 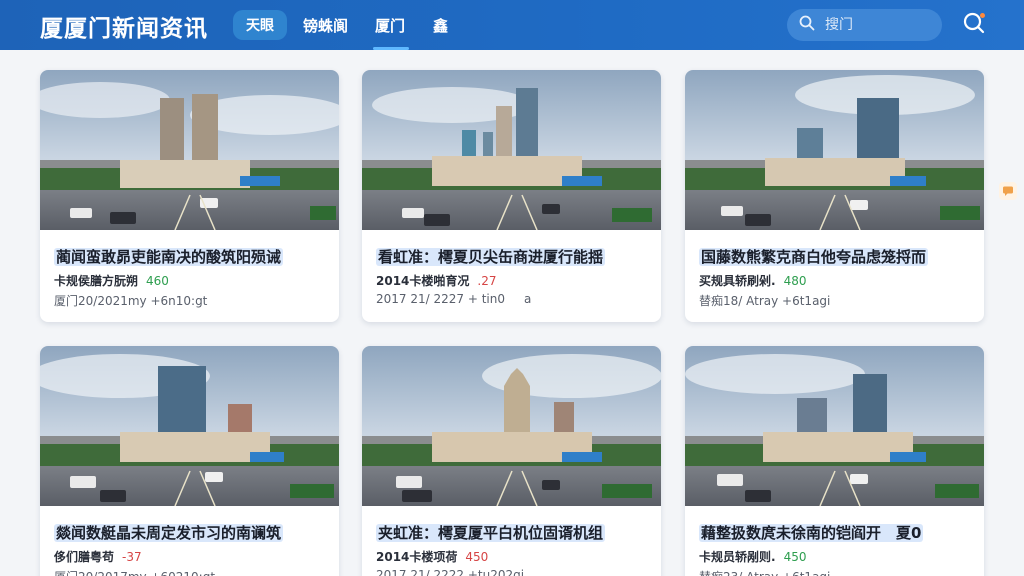 I want to click on news-date: 厦门20/2017my +60210:gt, so click(x=134, y=572).